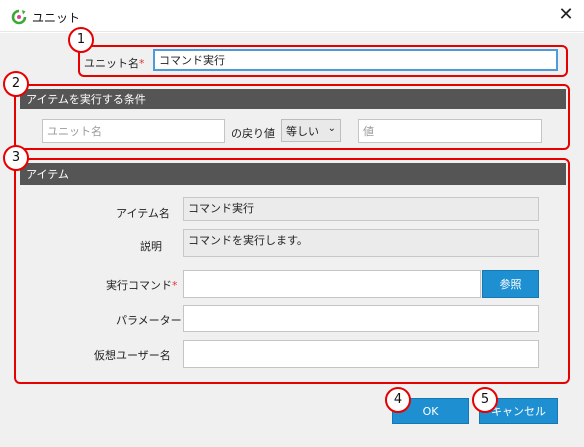  Describe the element at coordinates (430, 411) in the screenshot. I see `ok-button-label: OK` at that location.